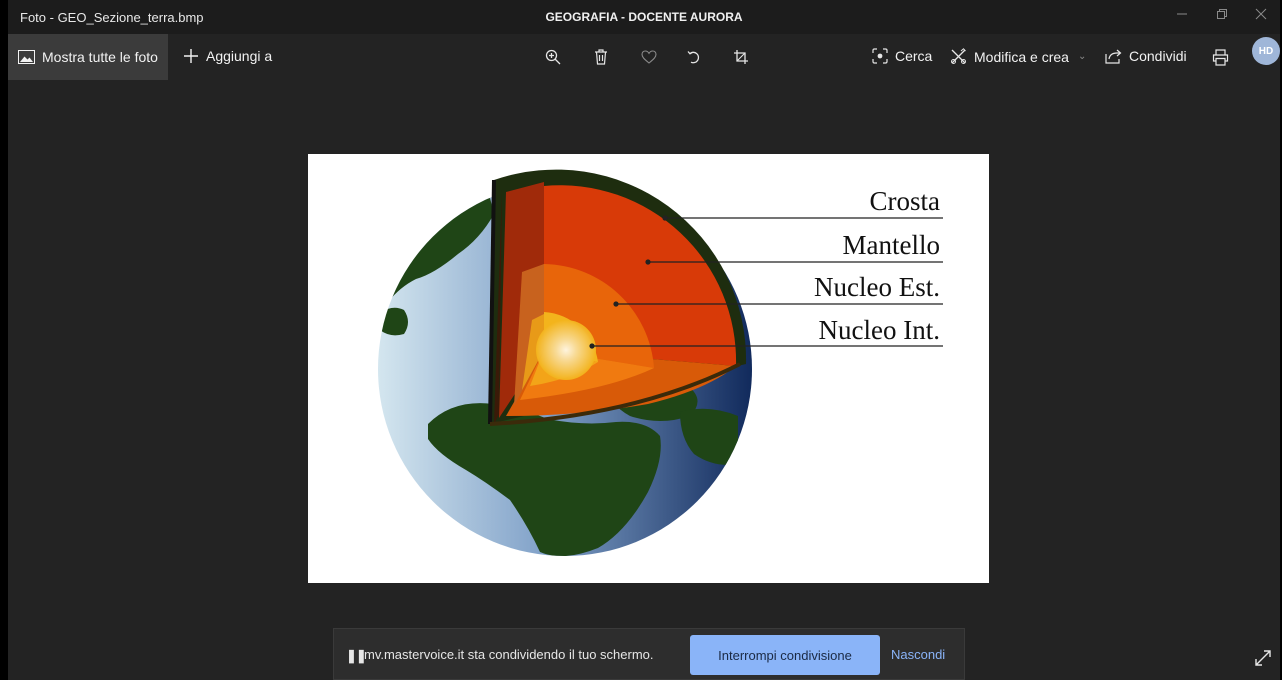  What do you see at coordinates (601, 57) in the screenshot?
I see `delete-icon` at bounding box center [601, 57].